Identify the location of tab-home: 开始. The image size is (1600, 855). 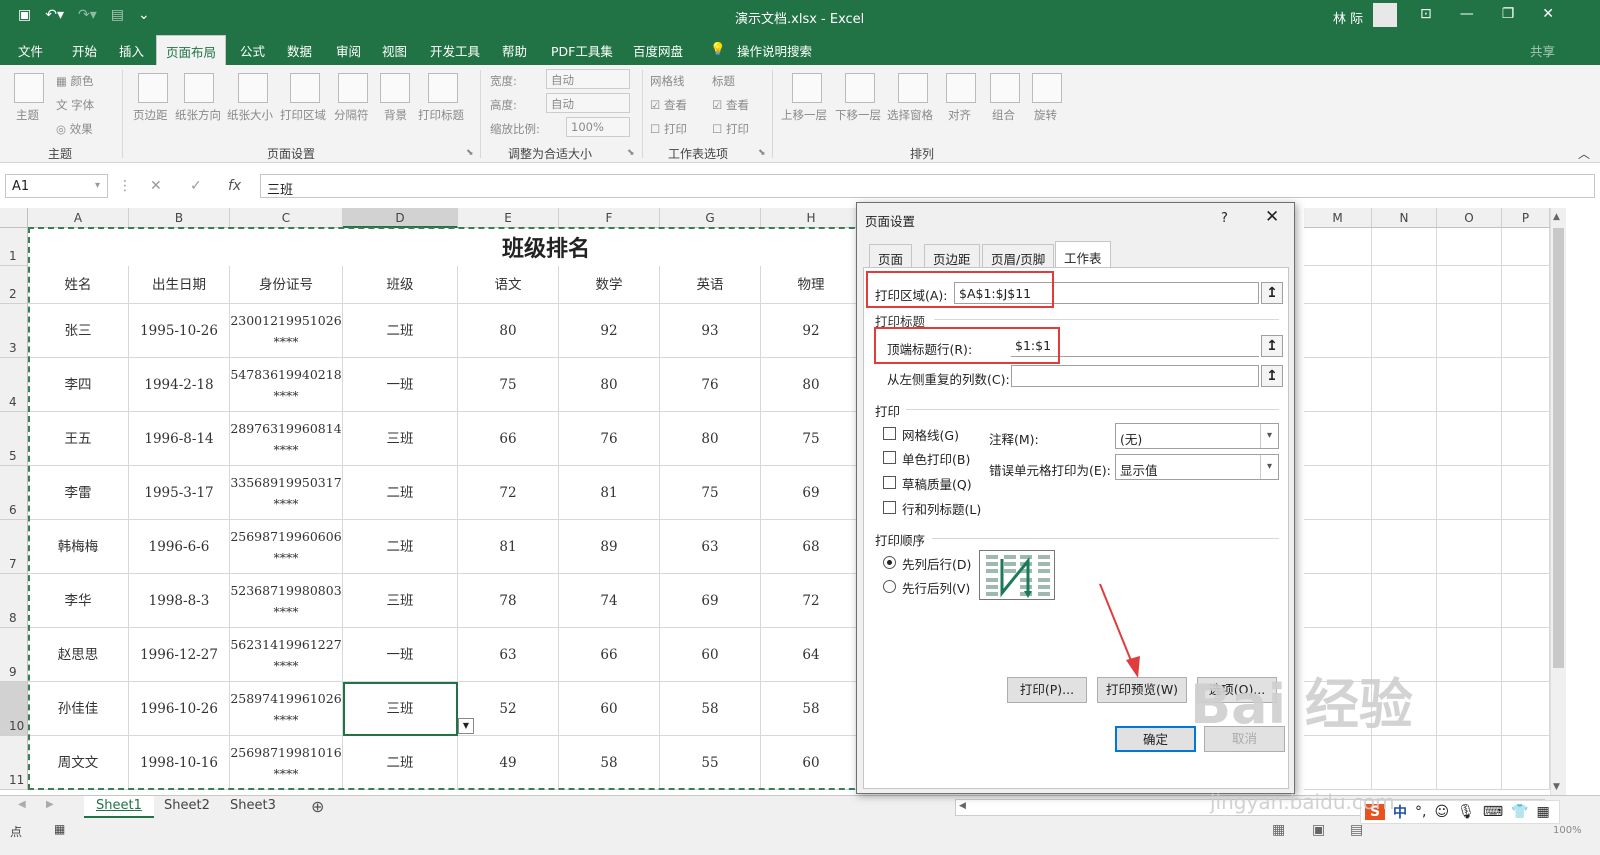
(84, 50).